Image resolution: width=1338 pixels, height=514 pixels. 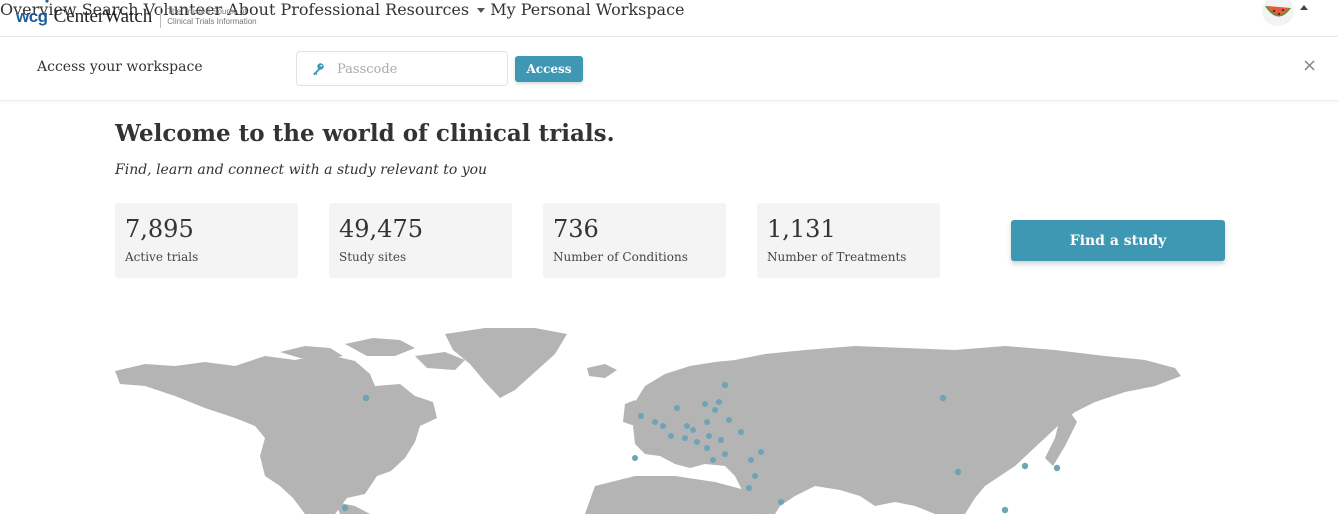 I want to click on stat-active-trials: 7,895 Active trials, so click(x=206, y=240).